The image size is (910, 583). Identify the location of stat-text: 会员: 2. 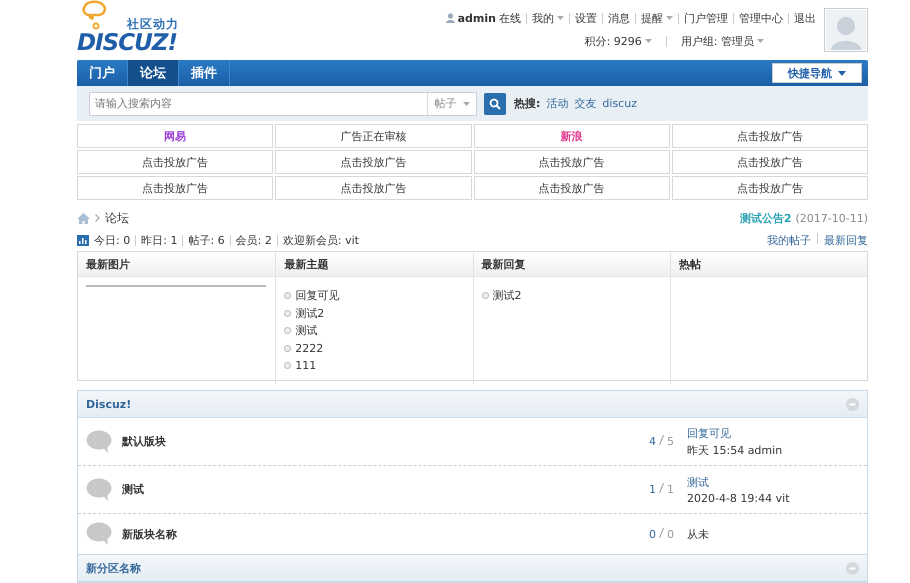
(254, 240).